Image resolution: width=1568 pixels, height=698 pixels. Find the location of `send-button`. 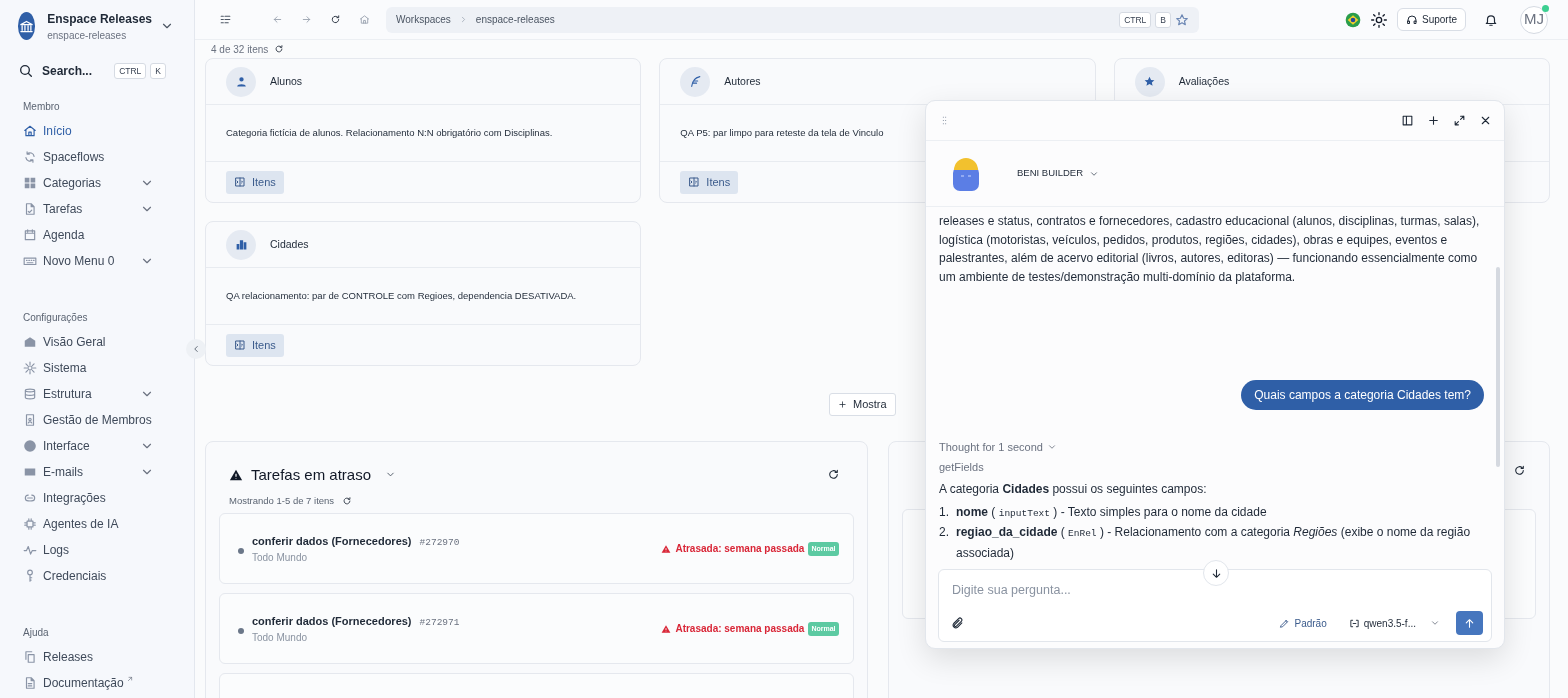

send-button is located at coordinates (1469, 623).